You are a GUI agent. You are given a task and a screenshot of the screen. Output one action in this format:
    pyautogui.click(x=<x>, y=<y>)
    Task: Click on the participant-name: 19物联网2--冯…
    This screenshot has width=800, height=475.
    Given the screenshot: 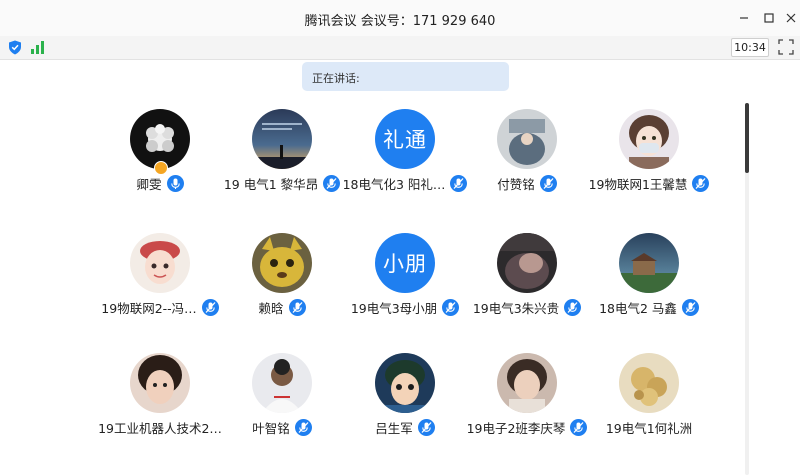 What is the action you would take?
    pyautogui.click(x=149, y=308)
    